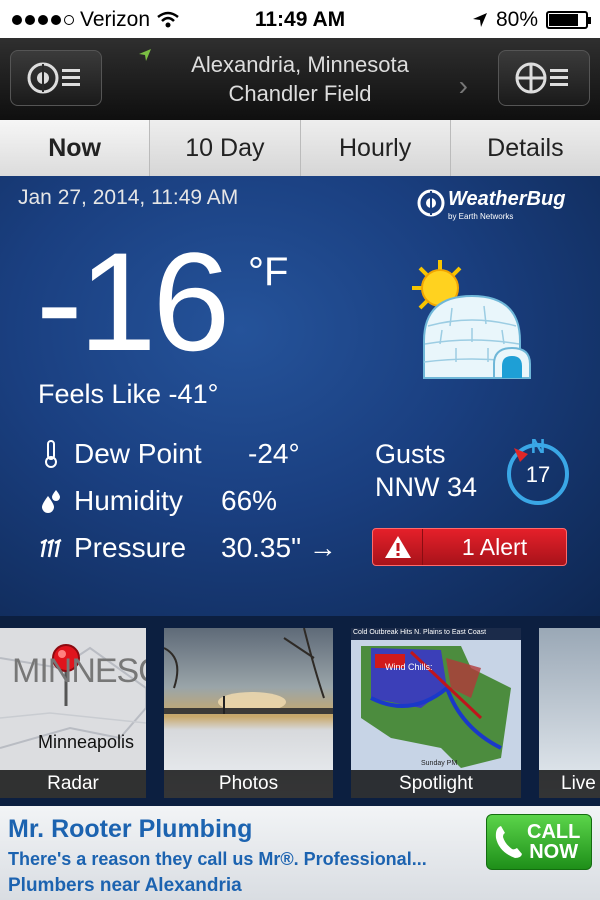 This screenshot has width=600, height=900. I want to click on weatherbug-logo: WeatherBug by Earth Networks, so click(491, 206).